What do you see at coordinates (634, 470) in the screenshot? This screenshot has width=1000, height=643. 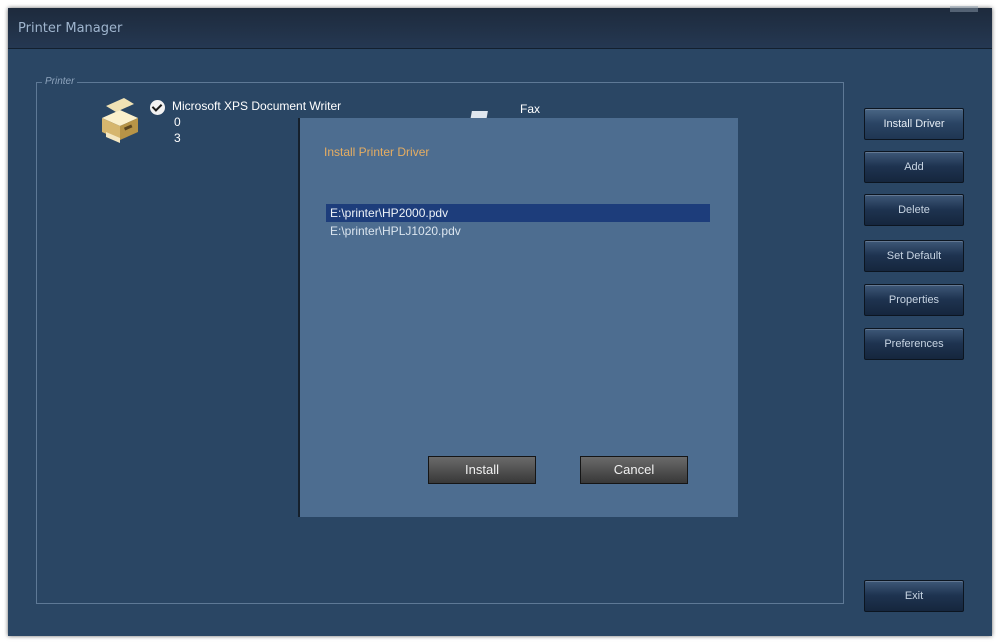 I see `cancel-button: Cancel` at bounding box center [634, 470].